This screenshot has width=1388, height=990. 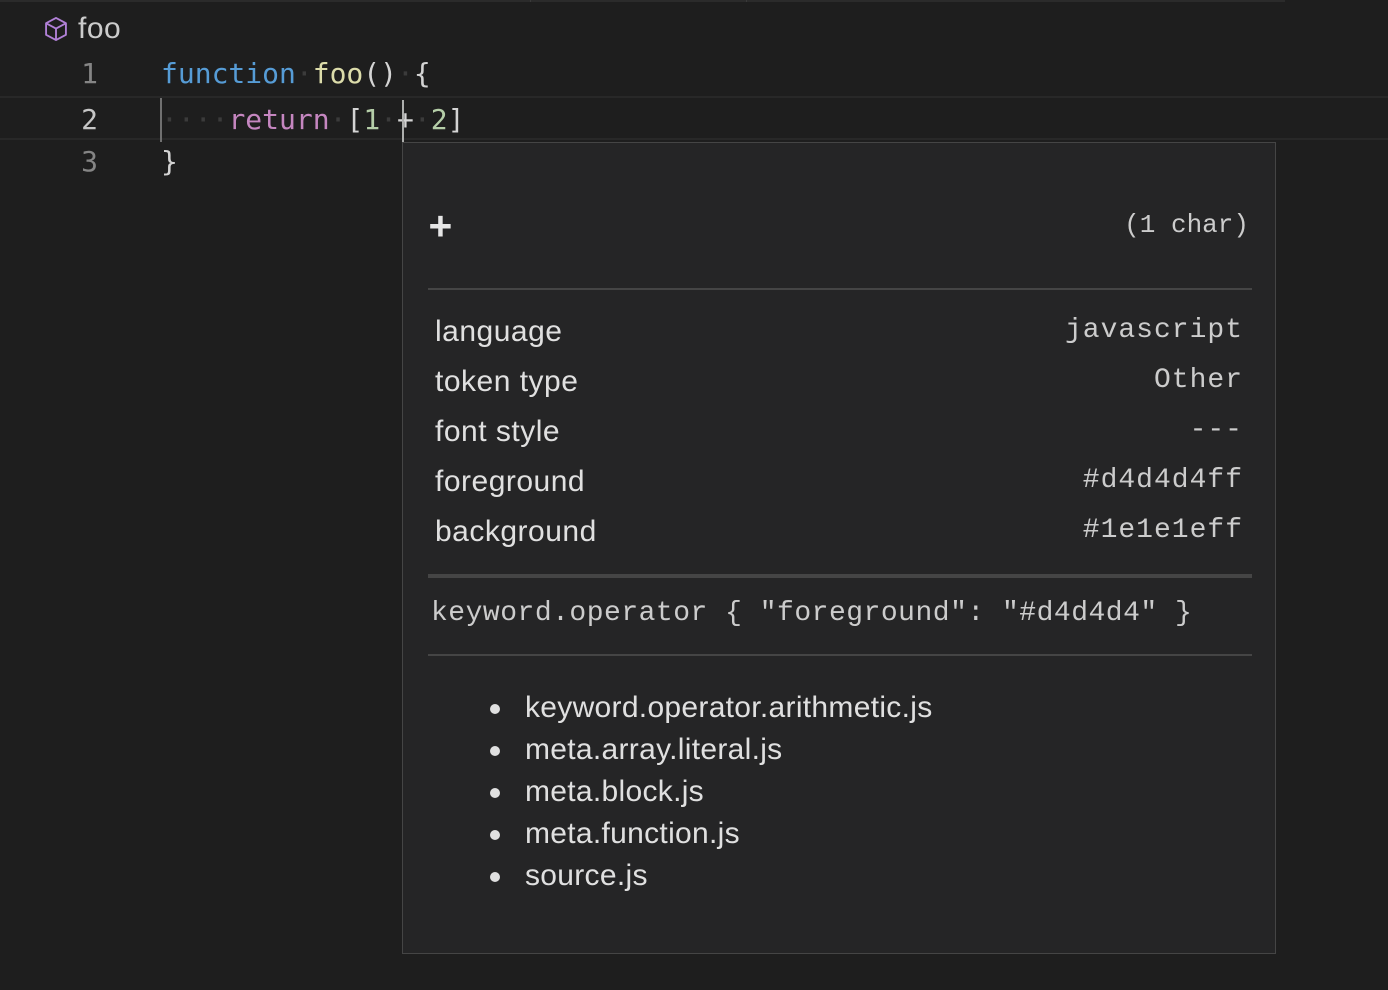 I want to click on scope-item: meta.array.literal.js, so click(x=709, y=750).